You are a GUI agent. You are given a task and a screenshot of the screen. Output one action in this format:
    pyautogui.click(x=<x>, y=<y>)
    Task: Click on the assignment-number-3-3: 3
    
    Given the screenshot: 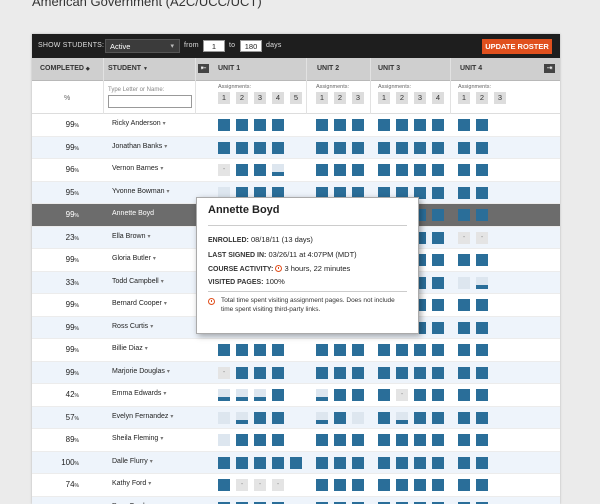 What is the action you would take?
    pyautogui.click(x=420, y=98)
    